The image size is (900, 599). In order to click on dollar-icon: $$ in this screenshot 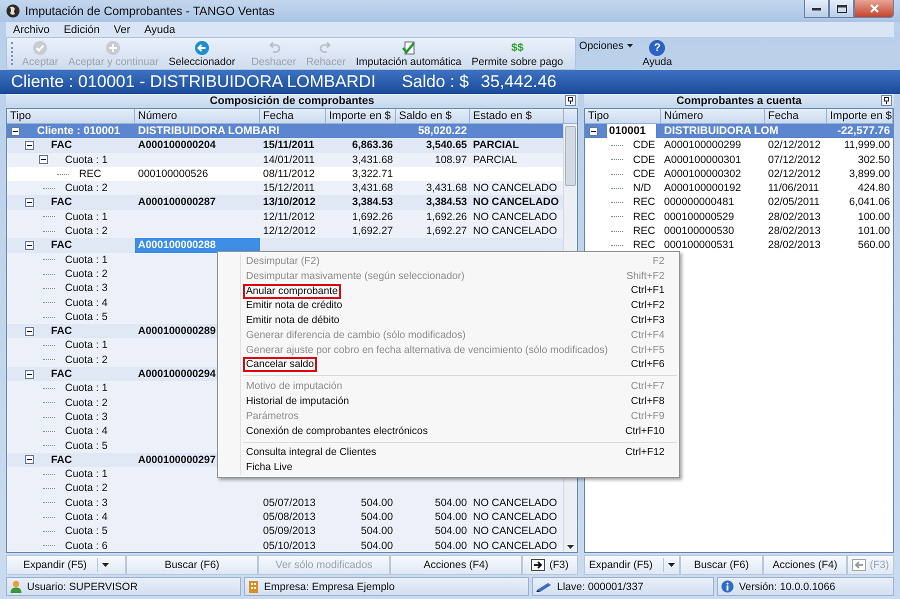, I will do `click(517, 48)`.